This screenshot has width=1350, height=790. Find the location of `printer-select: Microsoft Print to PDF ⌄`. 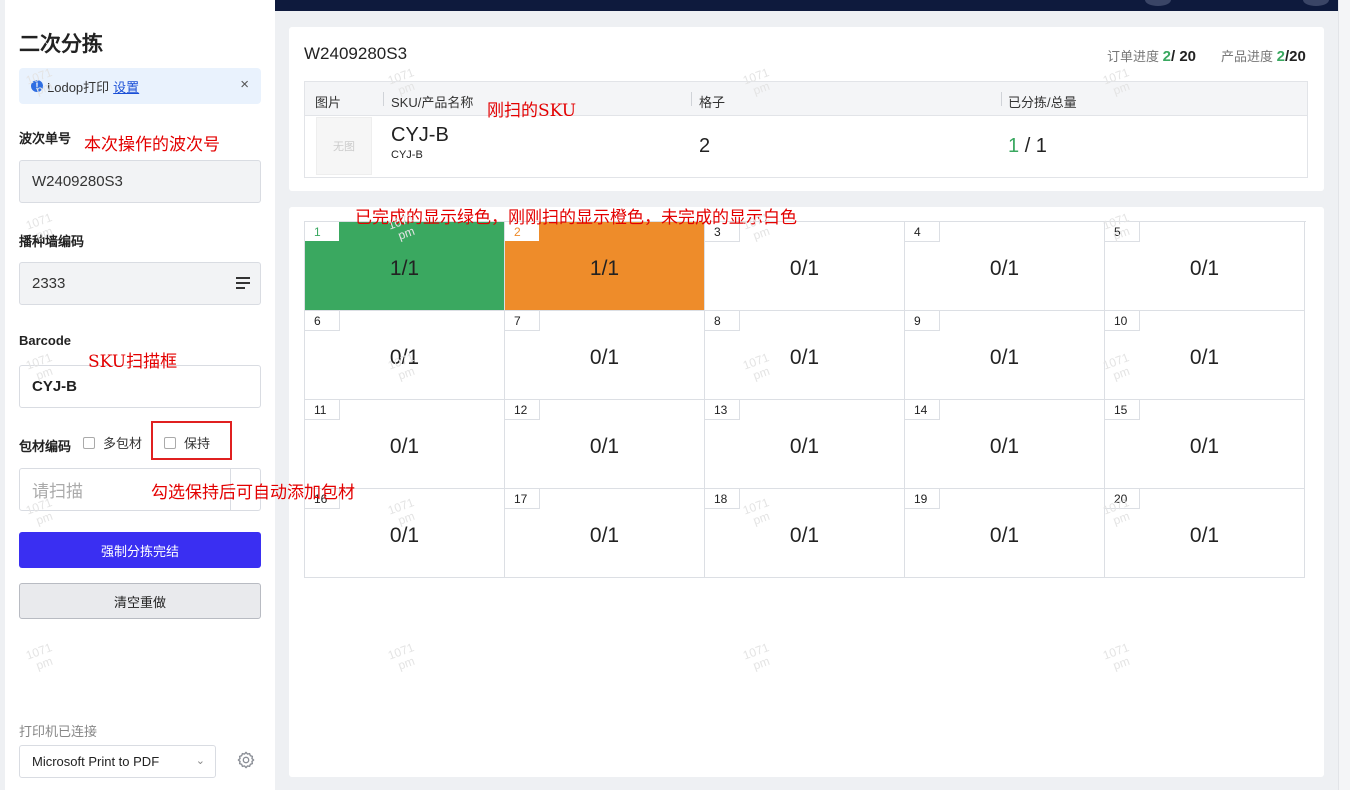

printer-select: Microsoft Print to PDF ⌄ is located at coordinates (117, 761).